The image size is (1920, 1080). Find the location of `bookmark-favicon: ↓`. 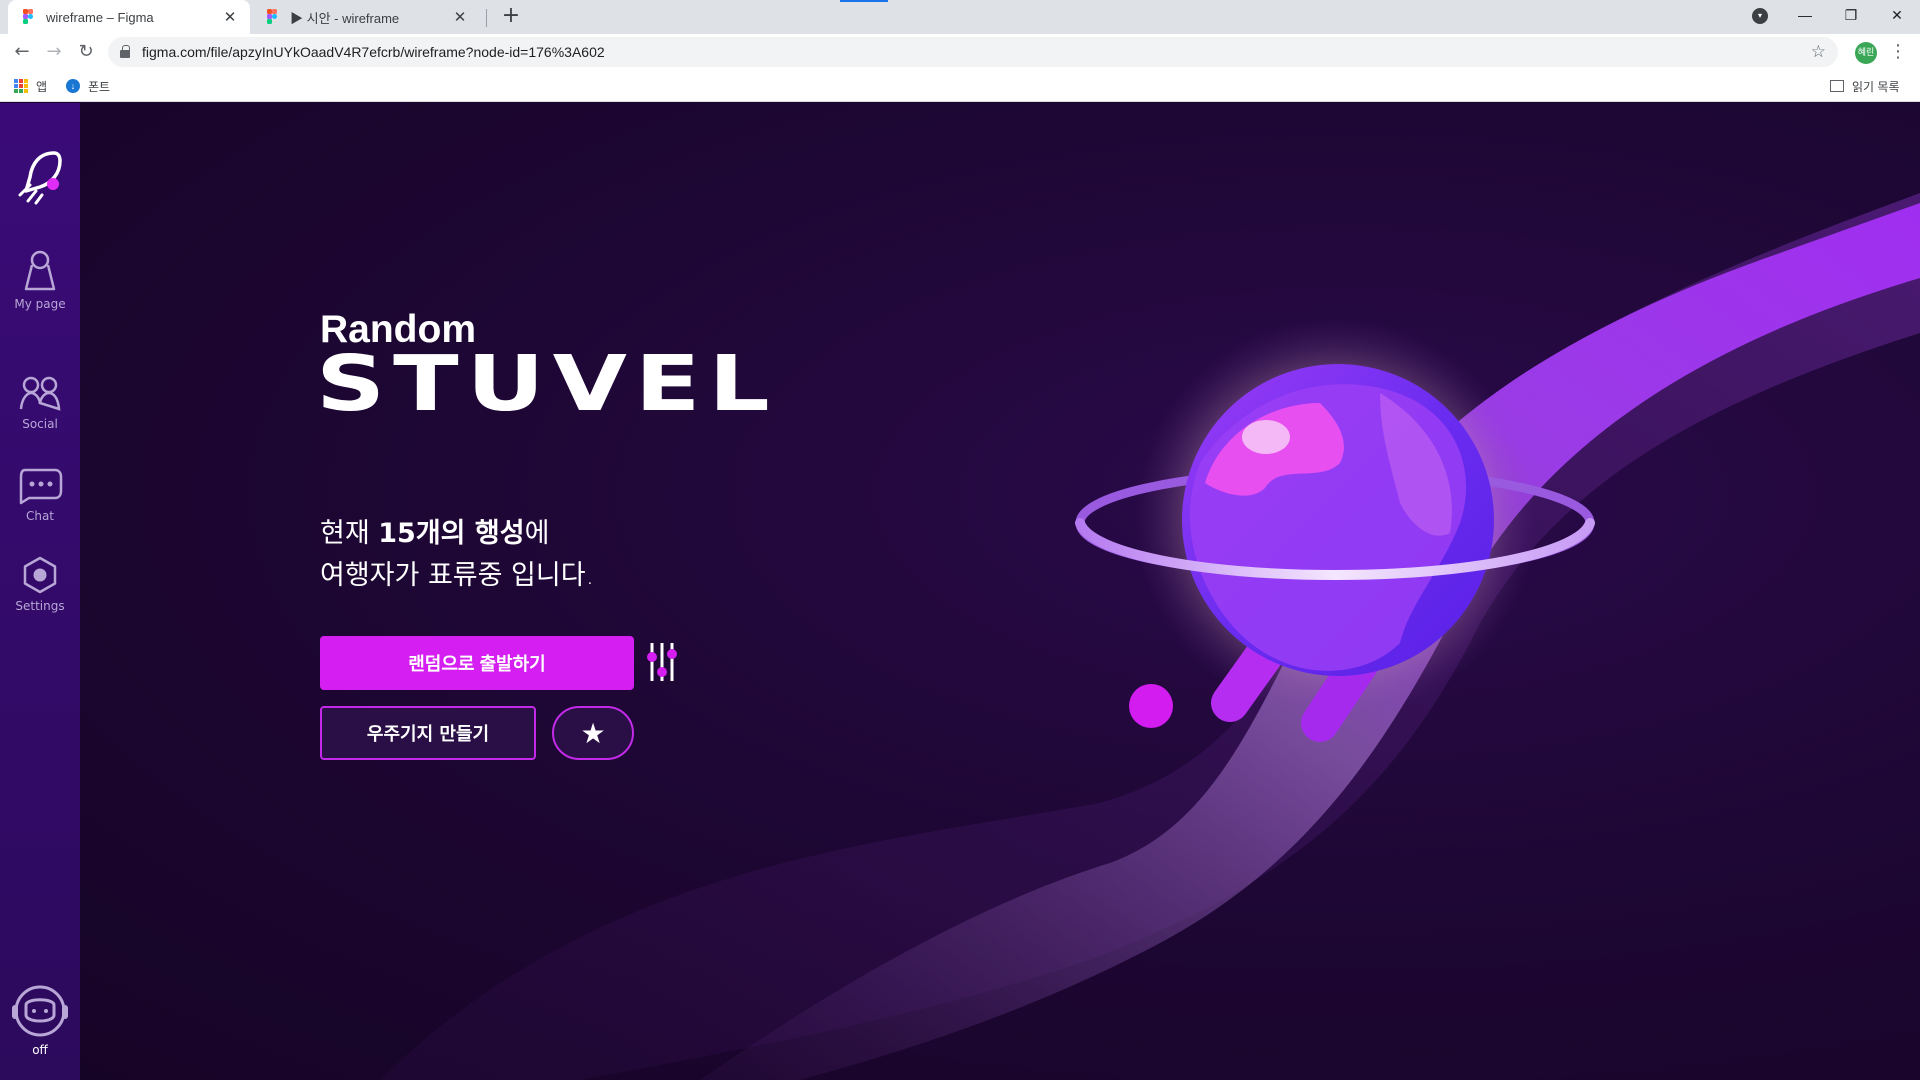

bookmark-favicon: ↓ is located at coordinates (73, 86).